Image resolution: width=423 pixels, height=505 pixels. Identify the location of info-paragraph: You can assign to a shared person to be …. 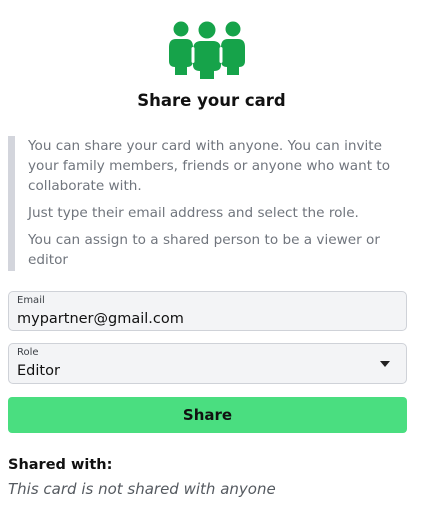
(204, 250).